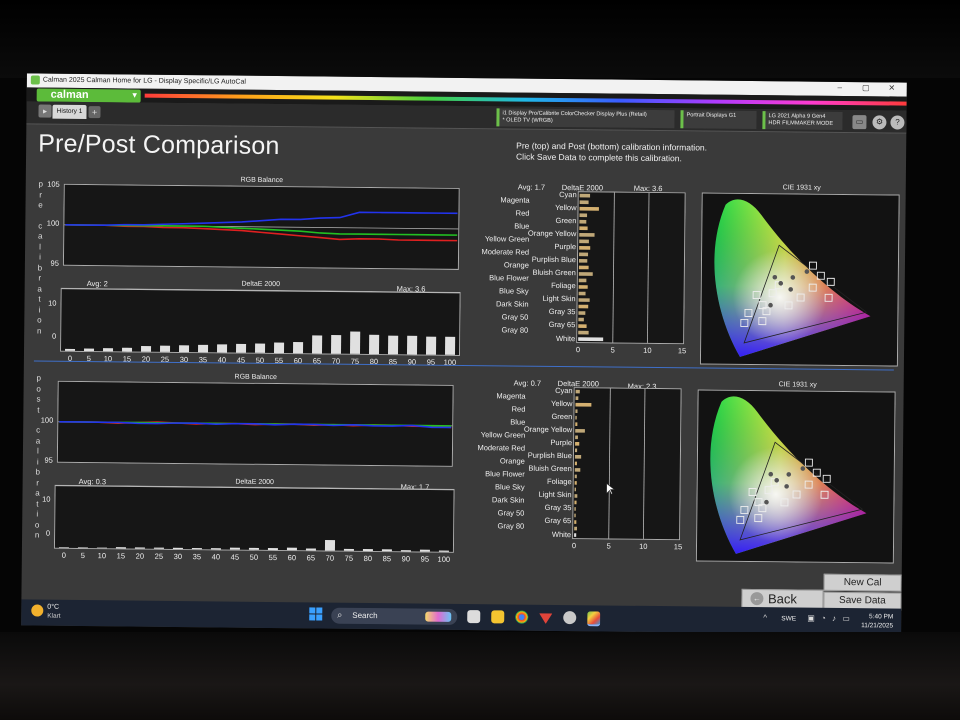  What do you see at coordinates (711, 115) in the screenshot?
I see `device-tab-line1: Portrait Displays G1` at bounding box center [711, 115].